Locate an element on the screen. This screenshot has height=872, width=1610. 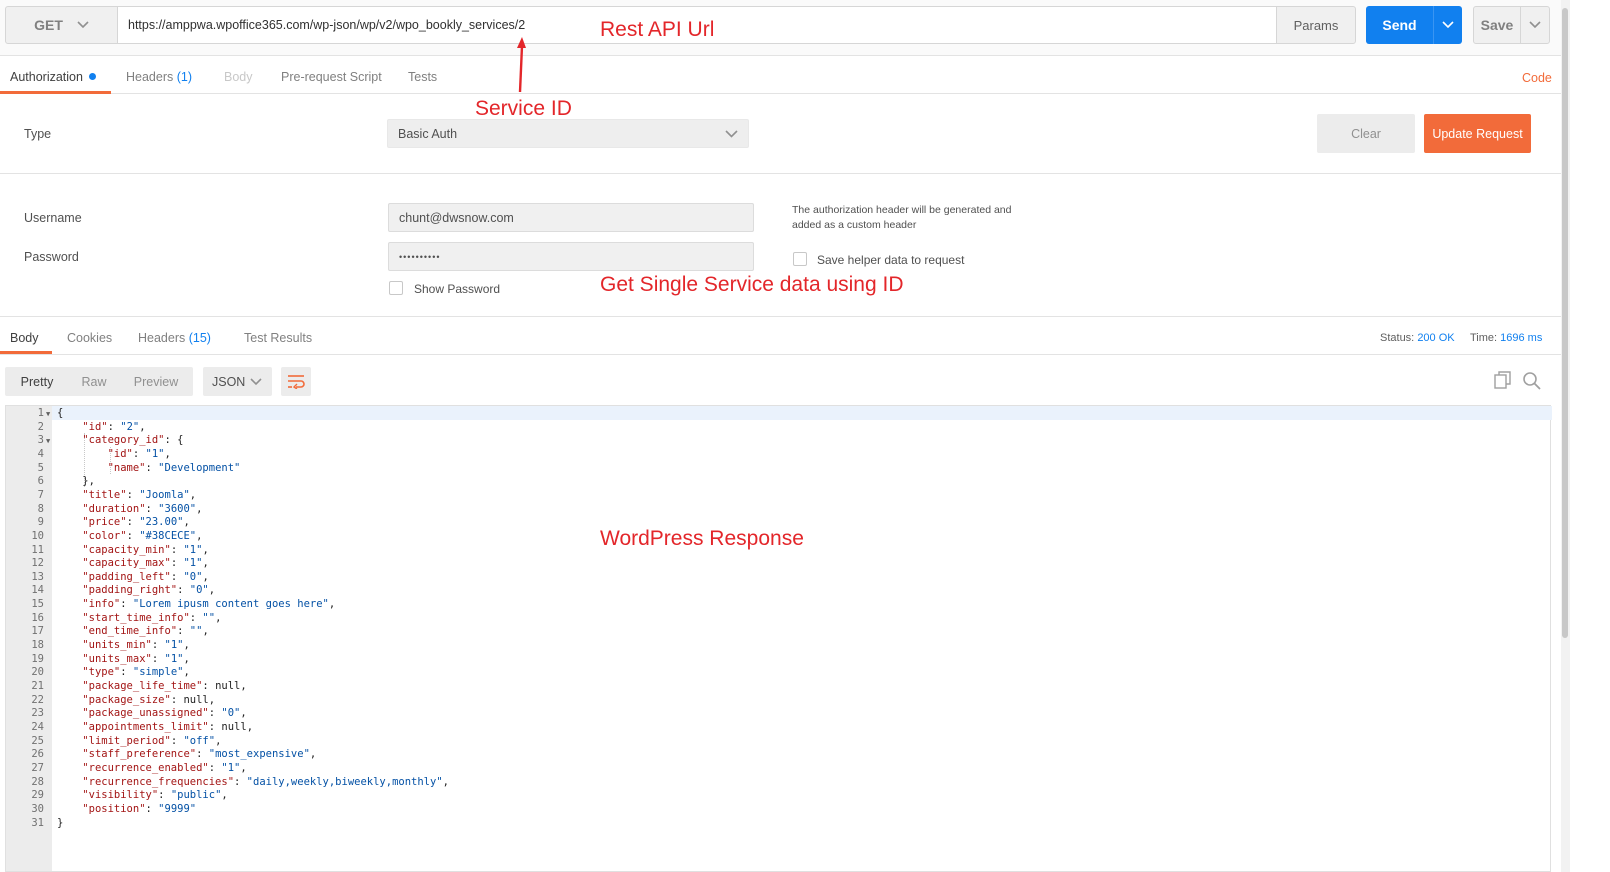
json-value: "9999" is located at coordinates (177, 808).